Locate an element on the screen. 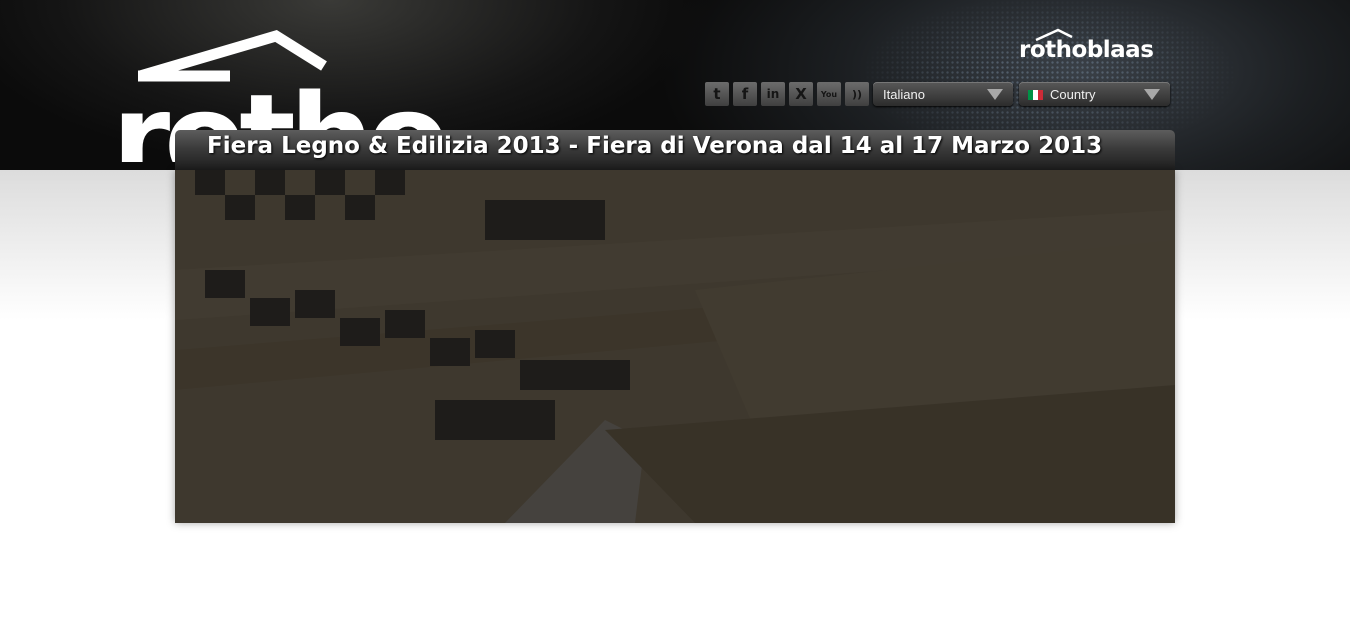 This screenshot has width=1350, height=617. rss-glyph: )) is located at coordinates (857, 94).